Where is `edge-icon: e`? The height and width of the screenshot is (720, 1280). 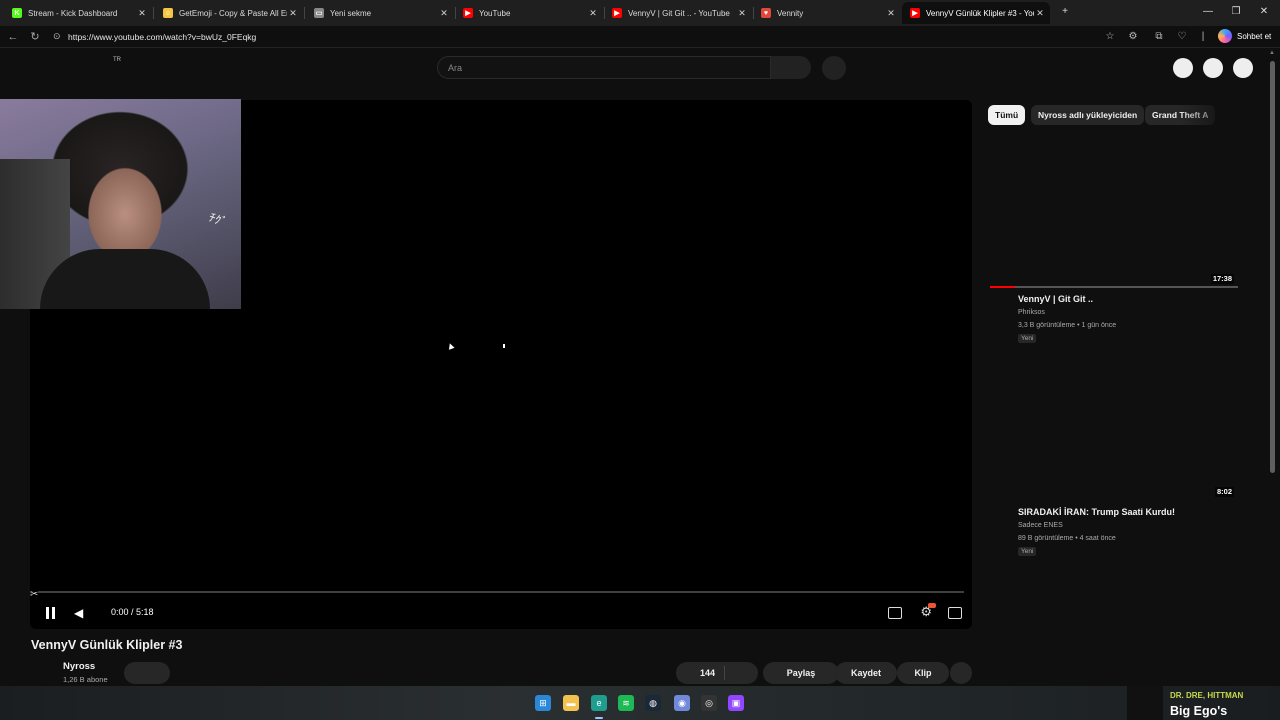
edge-icon: e is located at coordinates (599, 703).